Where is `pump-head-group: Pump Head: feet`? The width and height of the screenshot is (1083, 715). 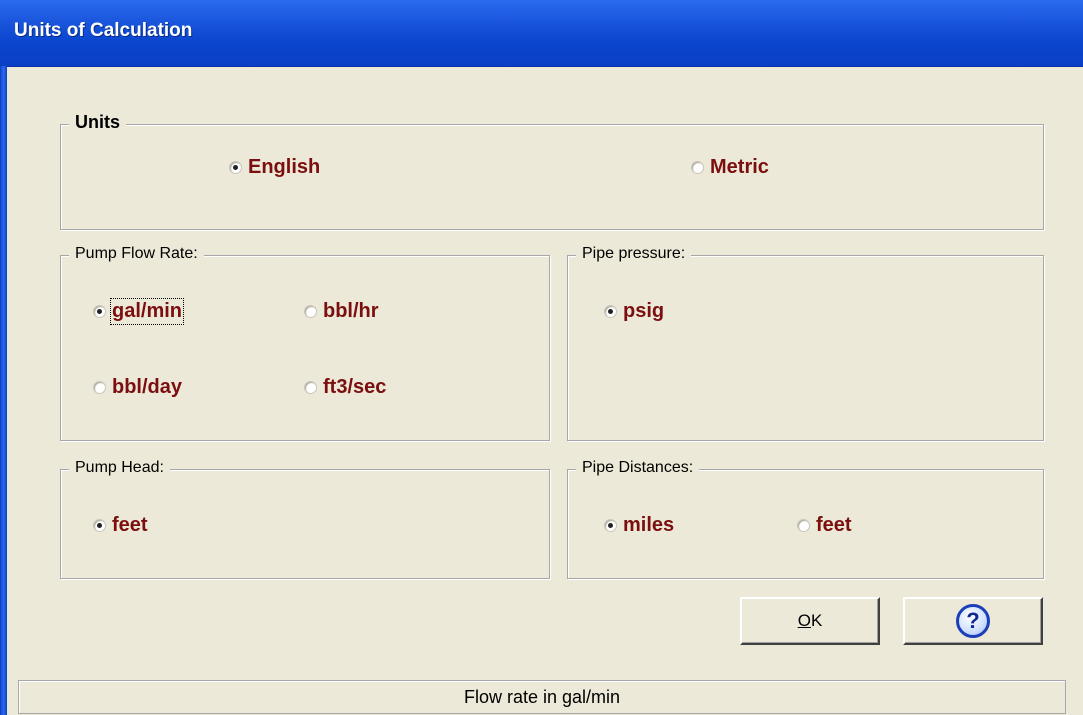
pump-head-group: Pump Head: feet is located at coordinates (305, 519).